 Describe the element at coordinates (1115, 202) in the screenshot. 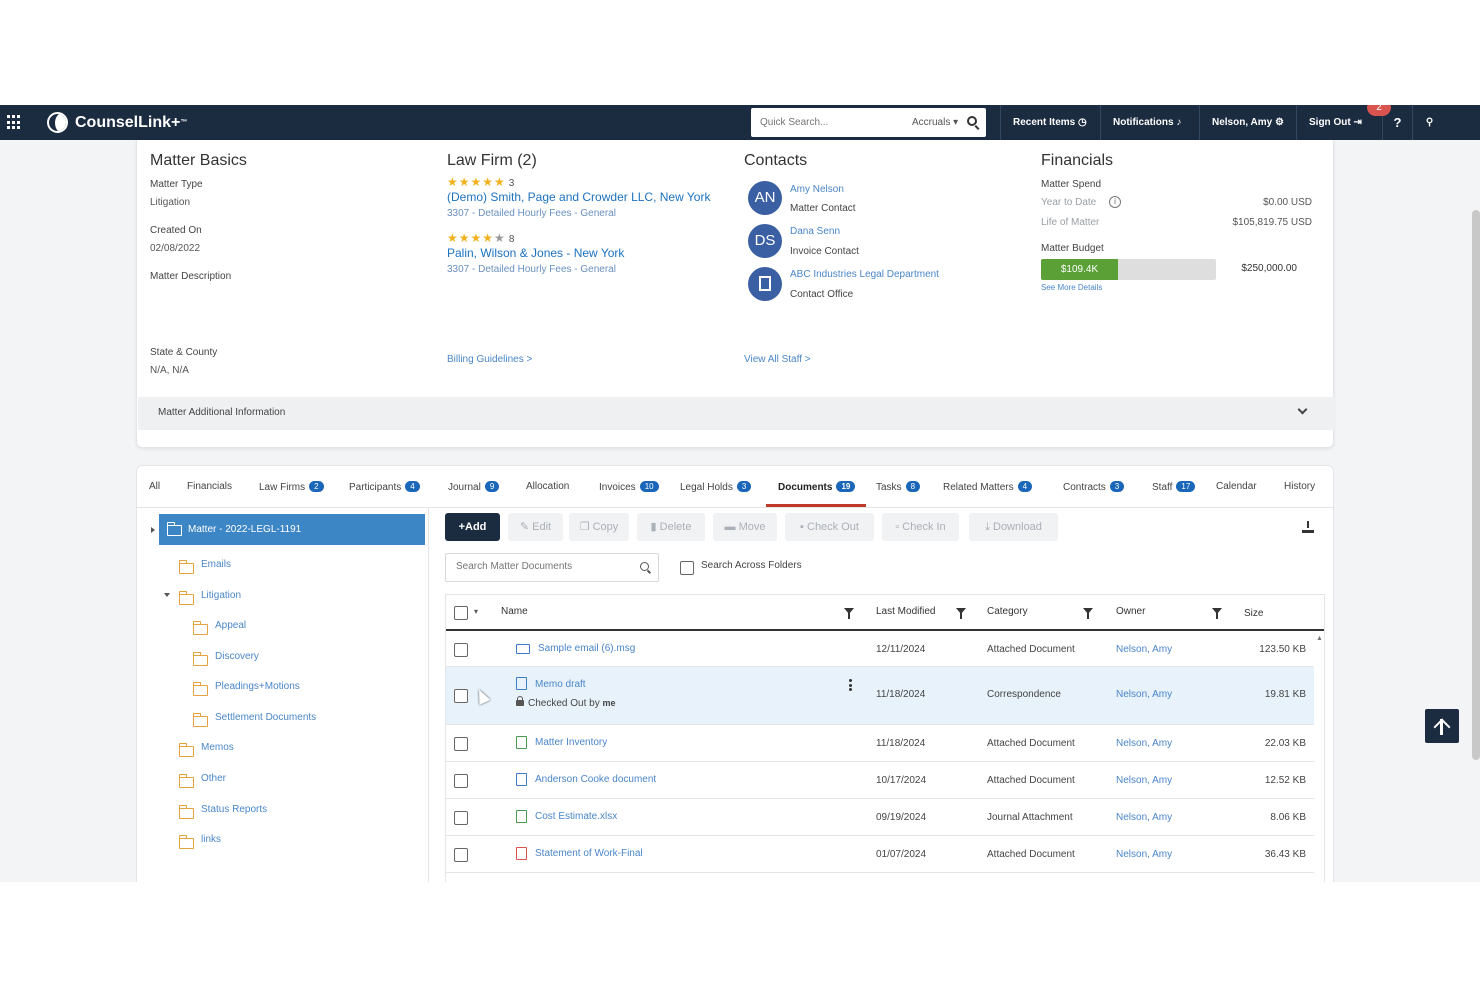

I see `info-icon: i` at that location.